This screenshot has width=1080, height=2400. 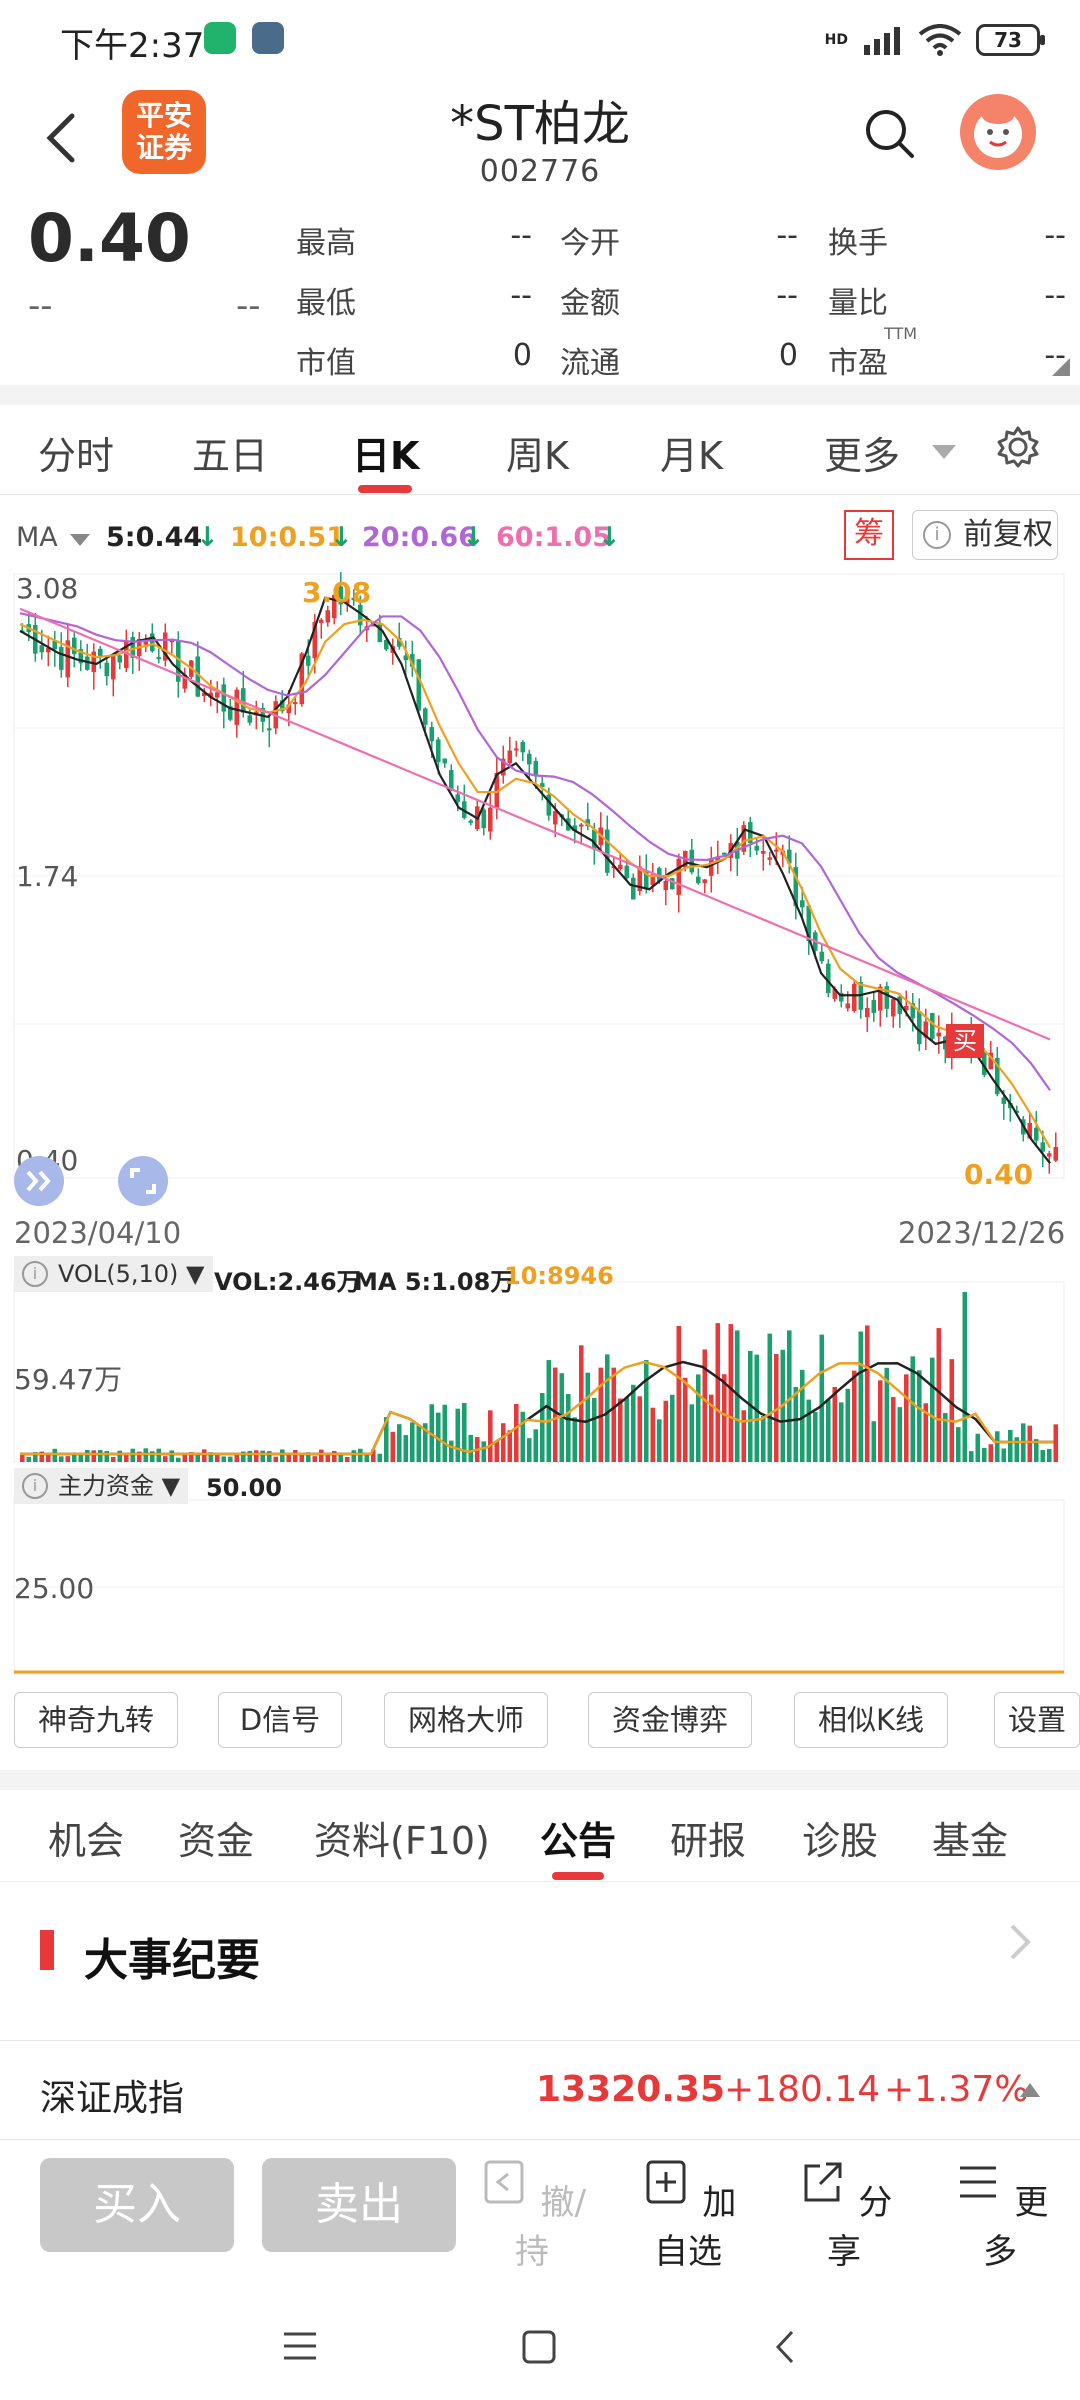 What do you see at coordinates (230, 452) in the screenshot?
I see `tab-five-day: 五日` at bounding box center [230, 452].